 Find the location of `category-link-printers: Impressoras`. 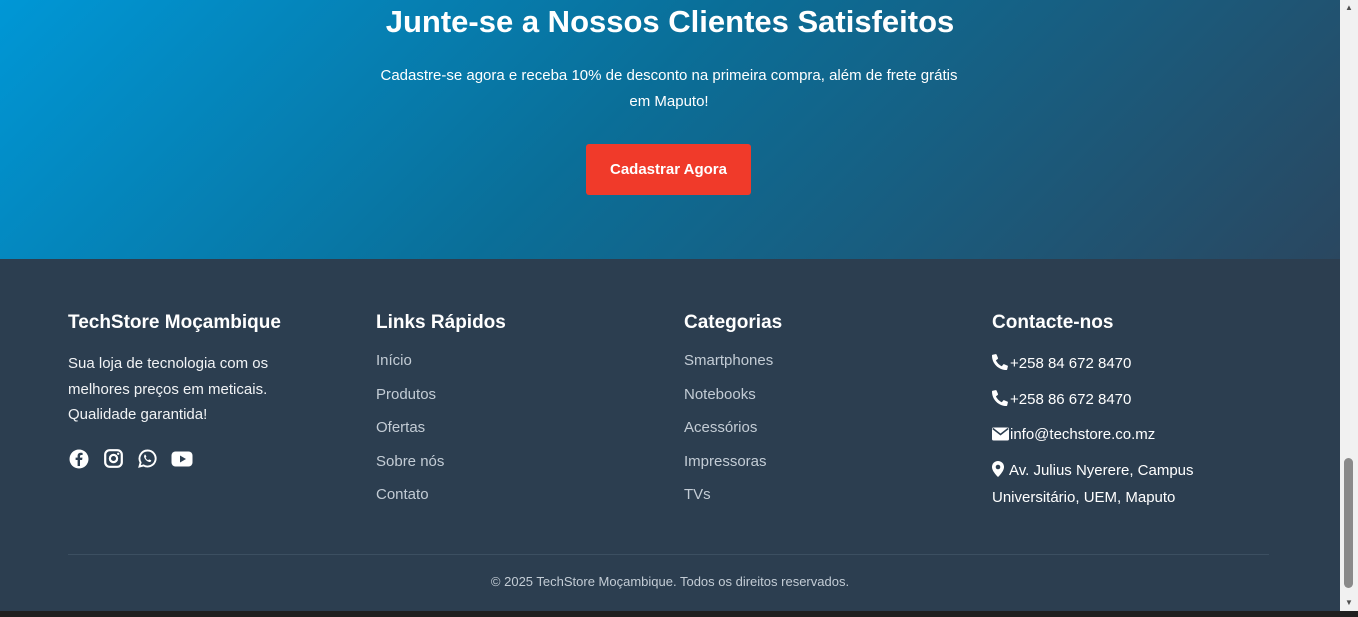

category-link-printers: Impressoras is located at coordinates (824, 462).